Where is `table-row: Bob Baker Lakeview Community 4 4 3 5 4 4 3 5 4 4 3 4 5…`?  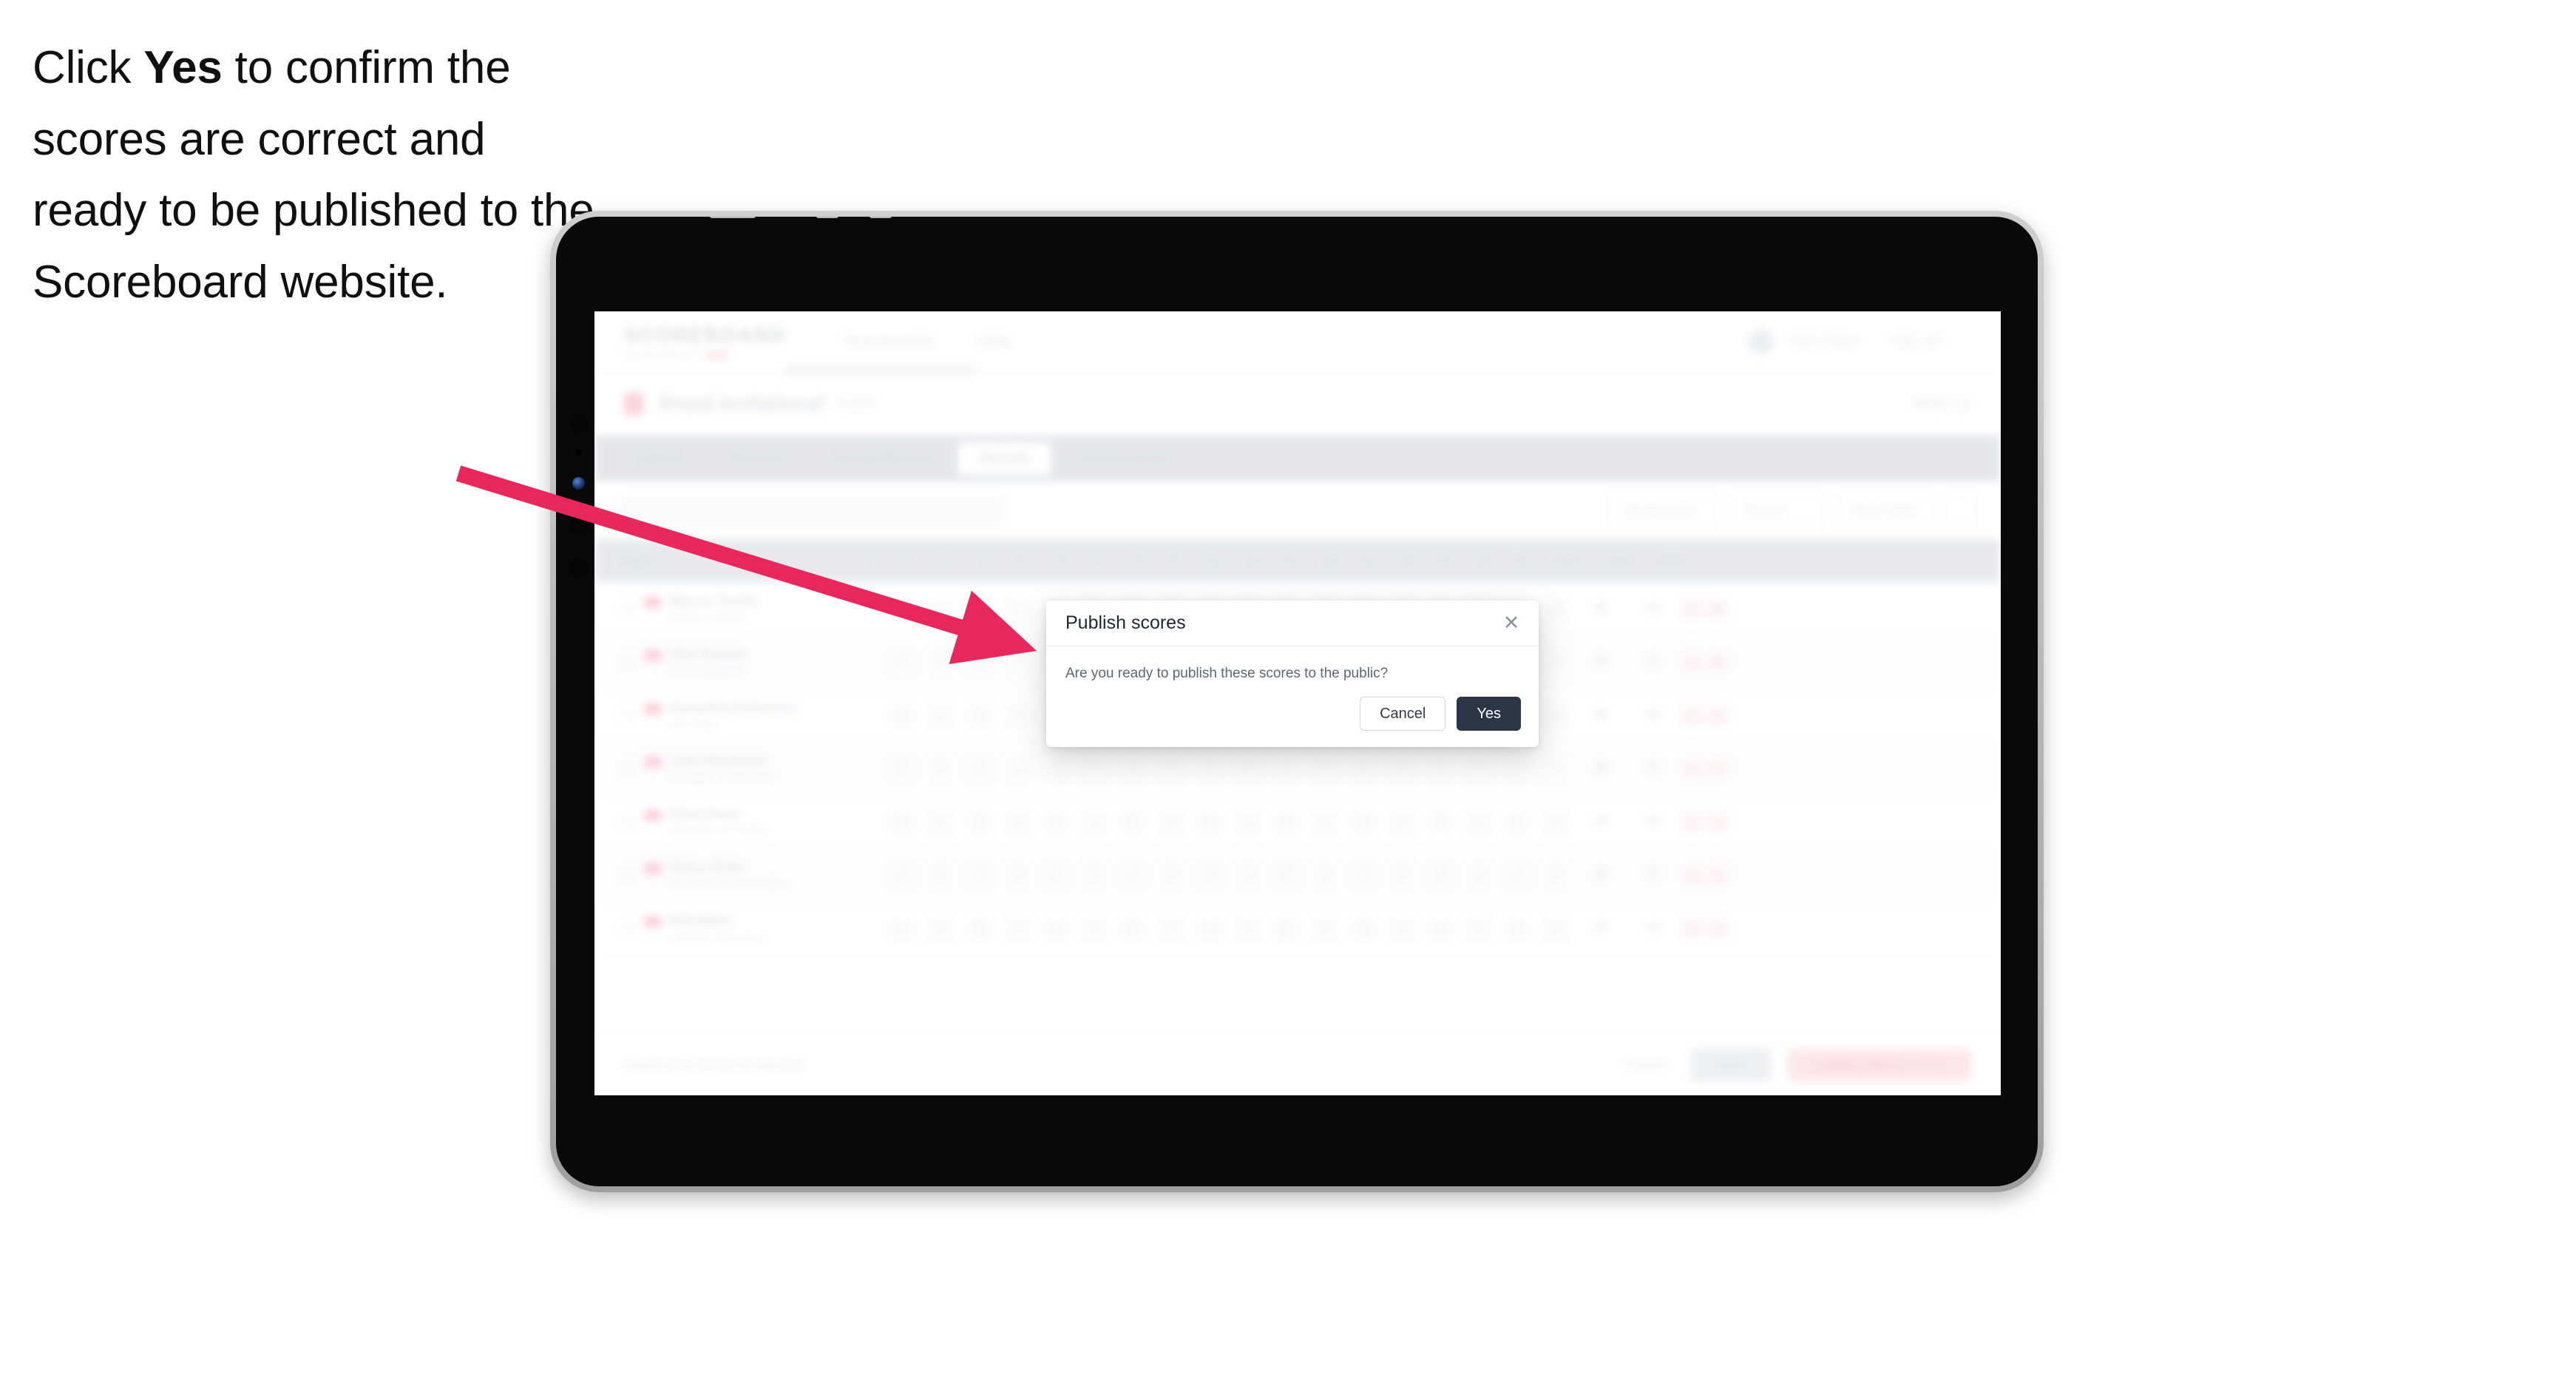
table-row: Bob Baker Lakeview Community 4 4 3 5 4 4 3 5 4 4 3 4 5… is located at coordinates (1297, 928).